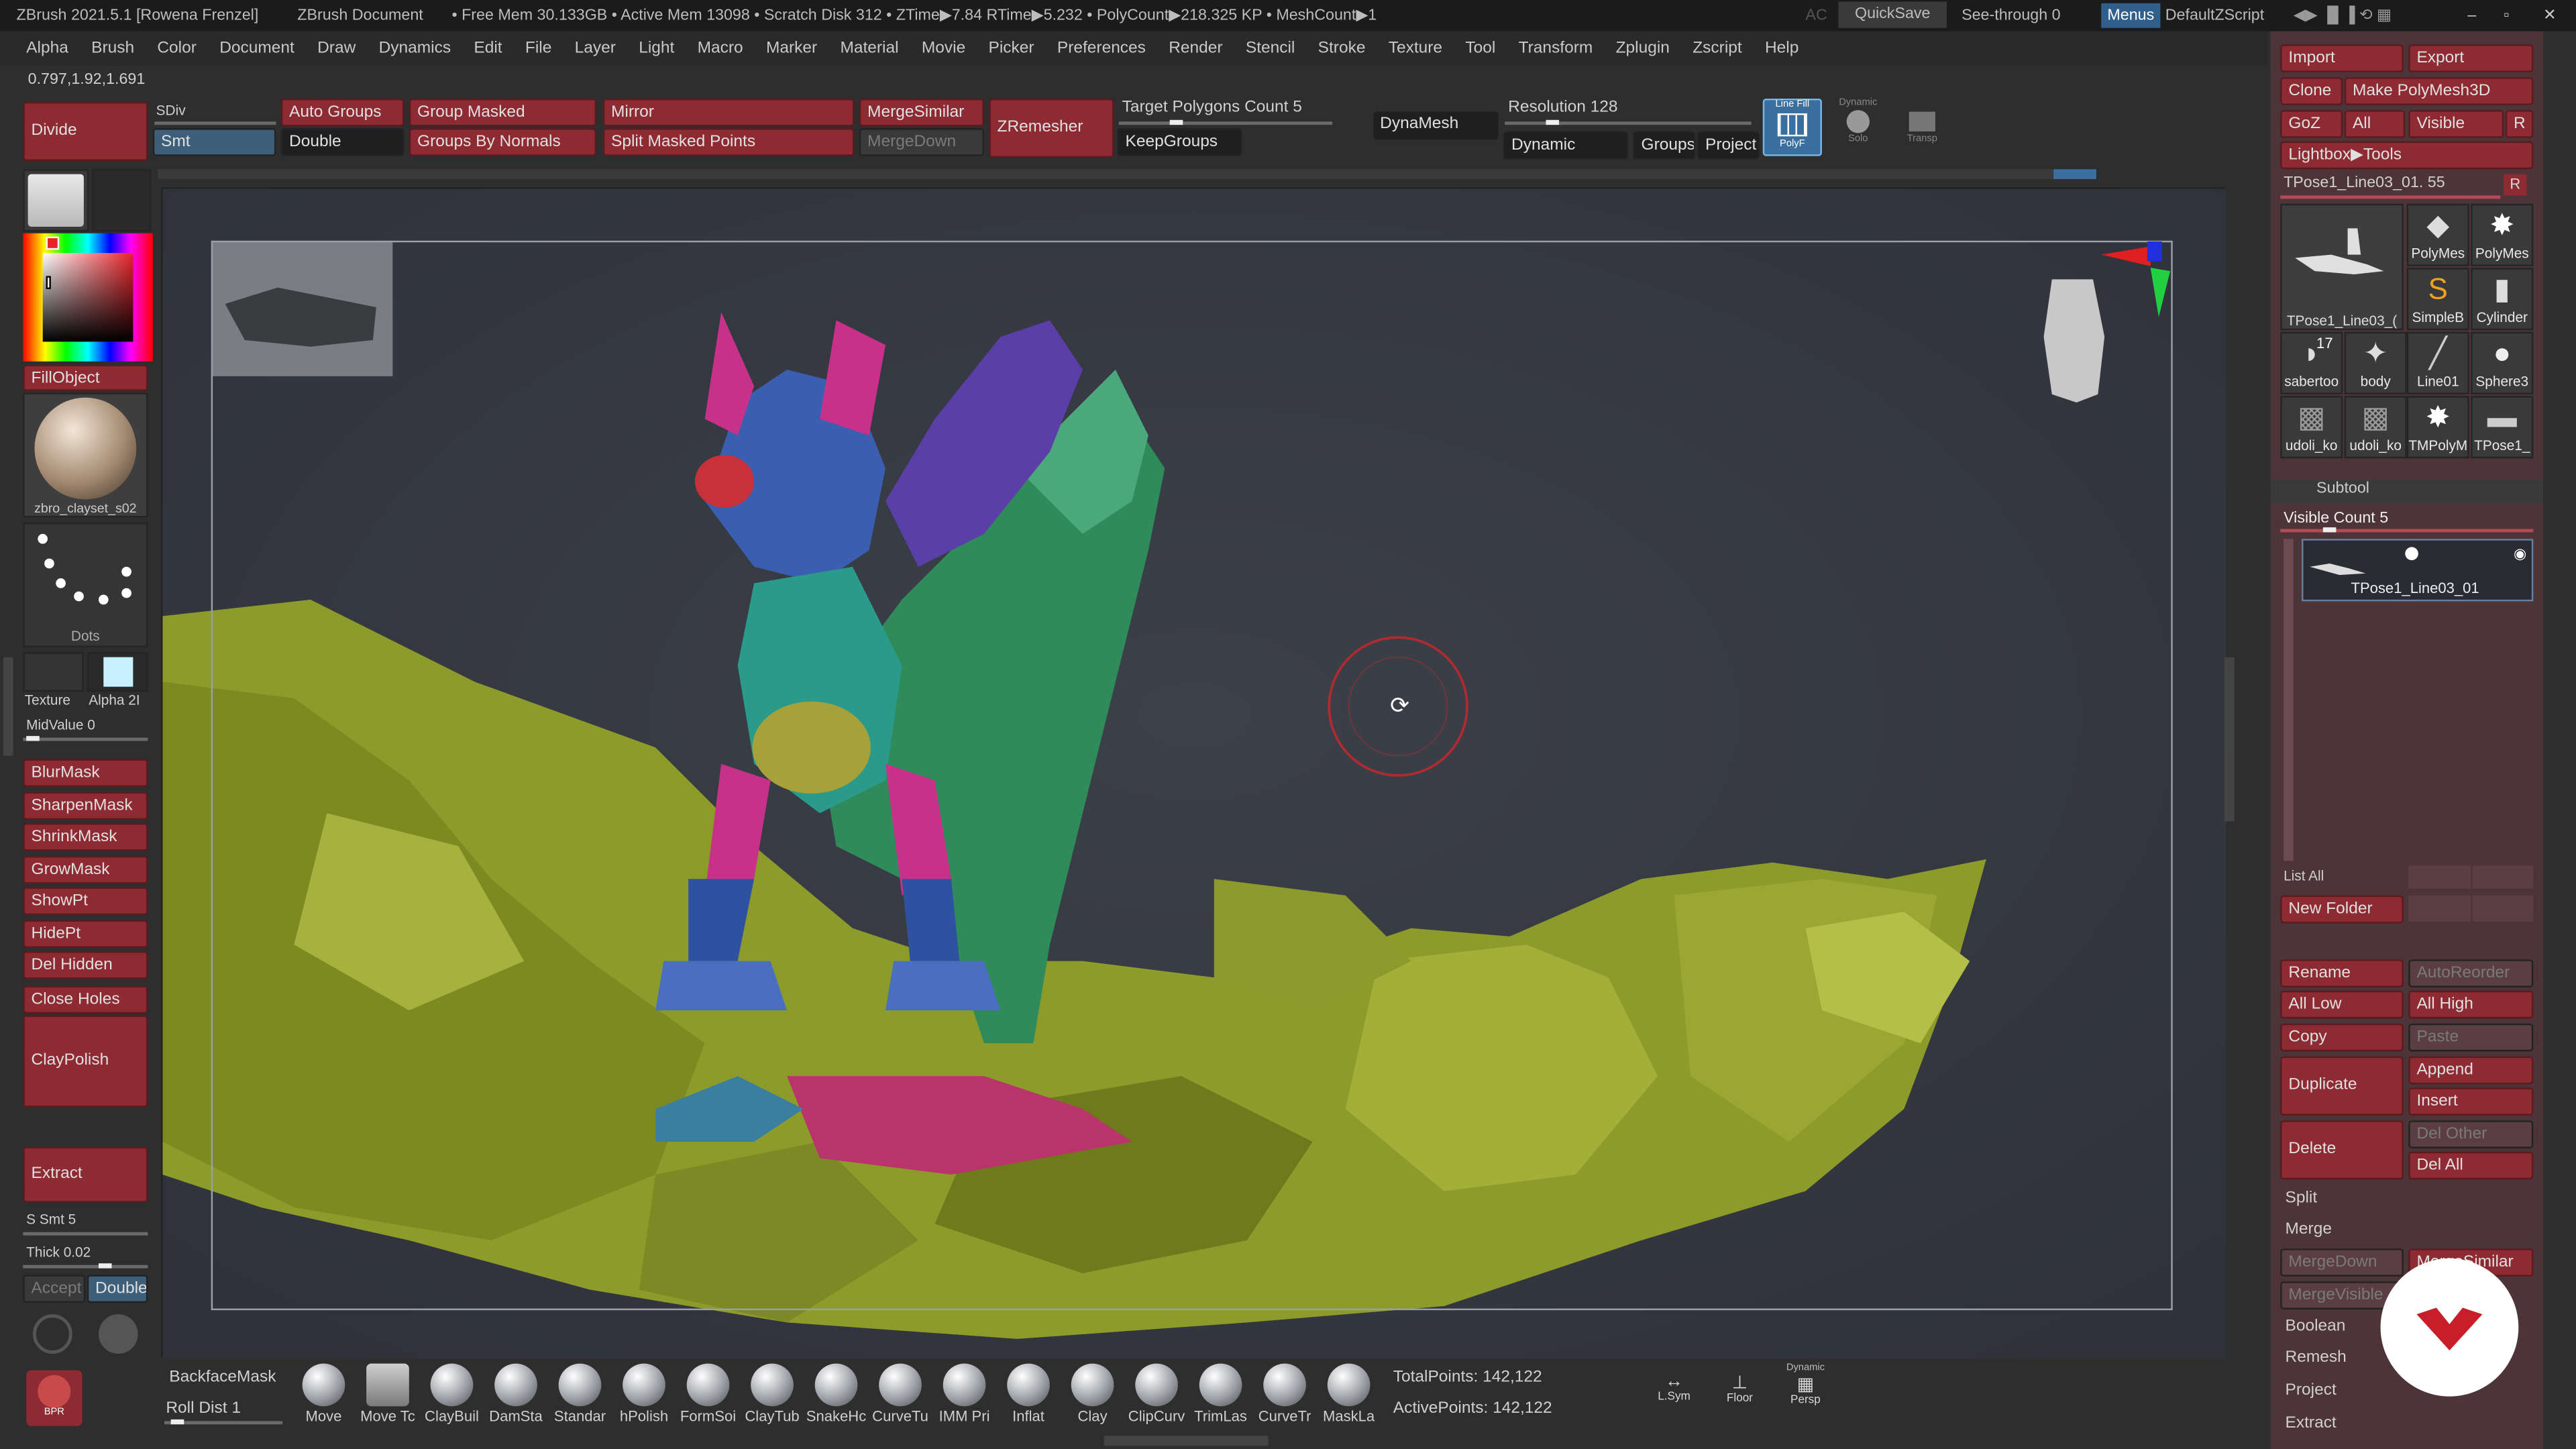  What do you see at coordinates (85, 901) in the screenshot?
I see `showpt-button: ShowPt` at bounding box center [85, 901].